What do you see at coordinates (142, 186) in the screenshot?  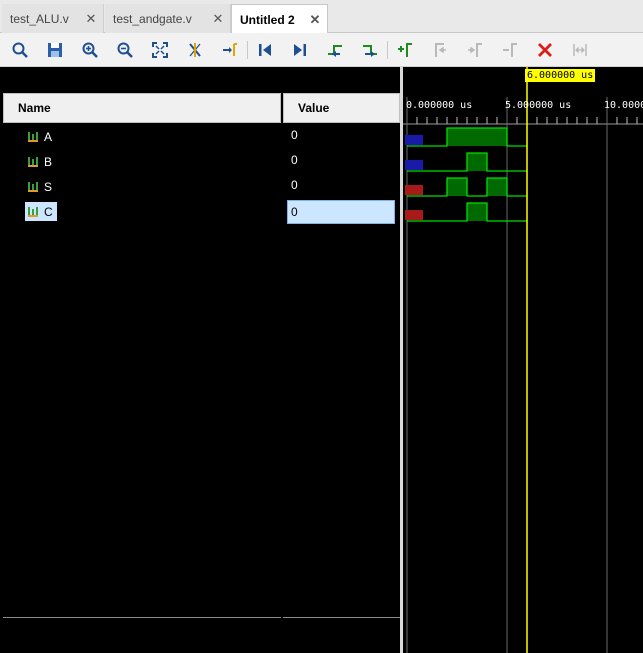 I see `signal-row-s: S` at bounding box center [142, 186].